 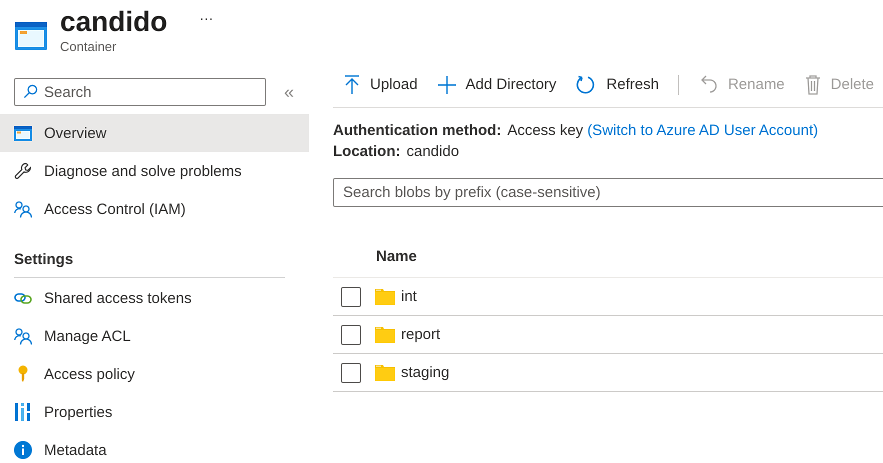 I want to click on toolbar-button: Upload, so click(x=380, y=84).